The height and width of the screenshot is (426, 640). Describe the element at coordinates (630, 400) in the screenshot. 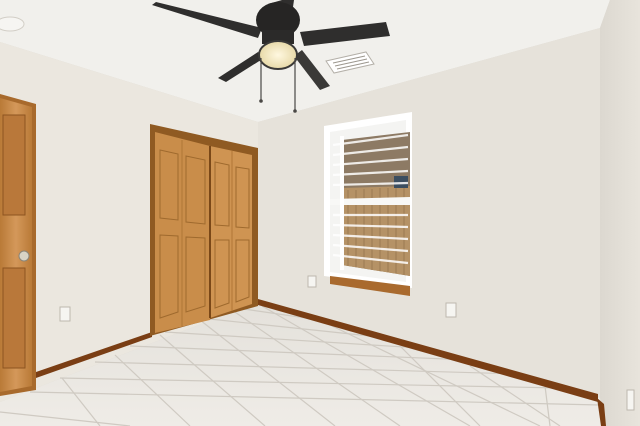

I see `outlet-right-wall` at that location.